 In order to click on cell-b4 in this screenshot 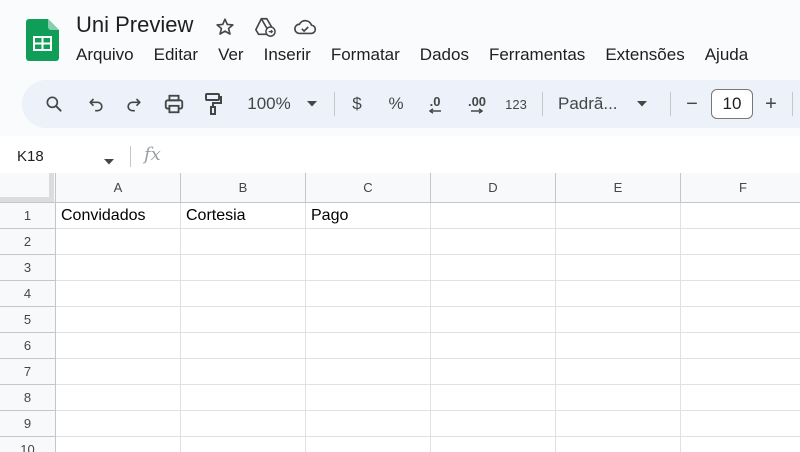, I will do `click(243, 294)`.